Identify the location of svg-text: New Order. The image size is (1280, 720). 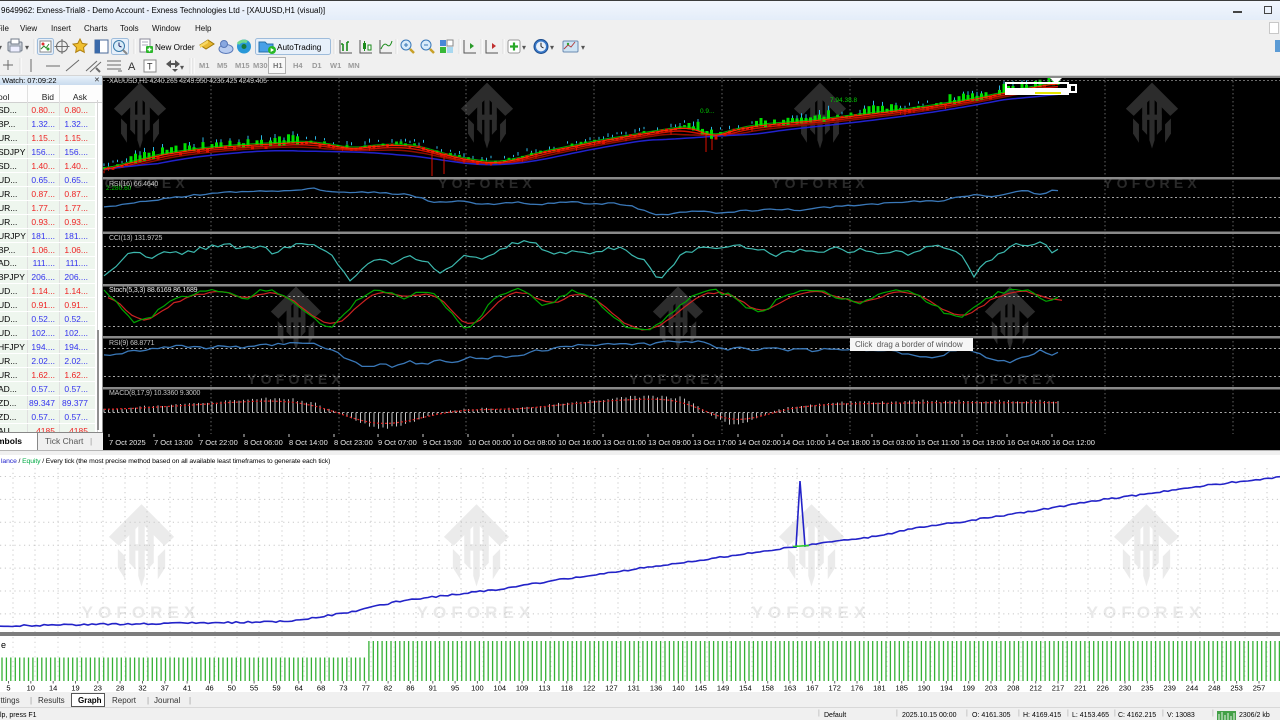
(175, 47).